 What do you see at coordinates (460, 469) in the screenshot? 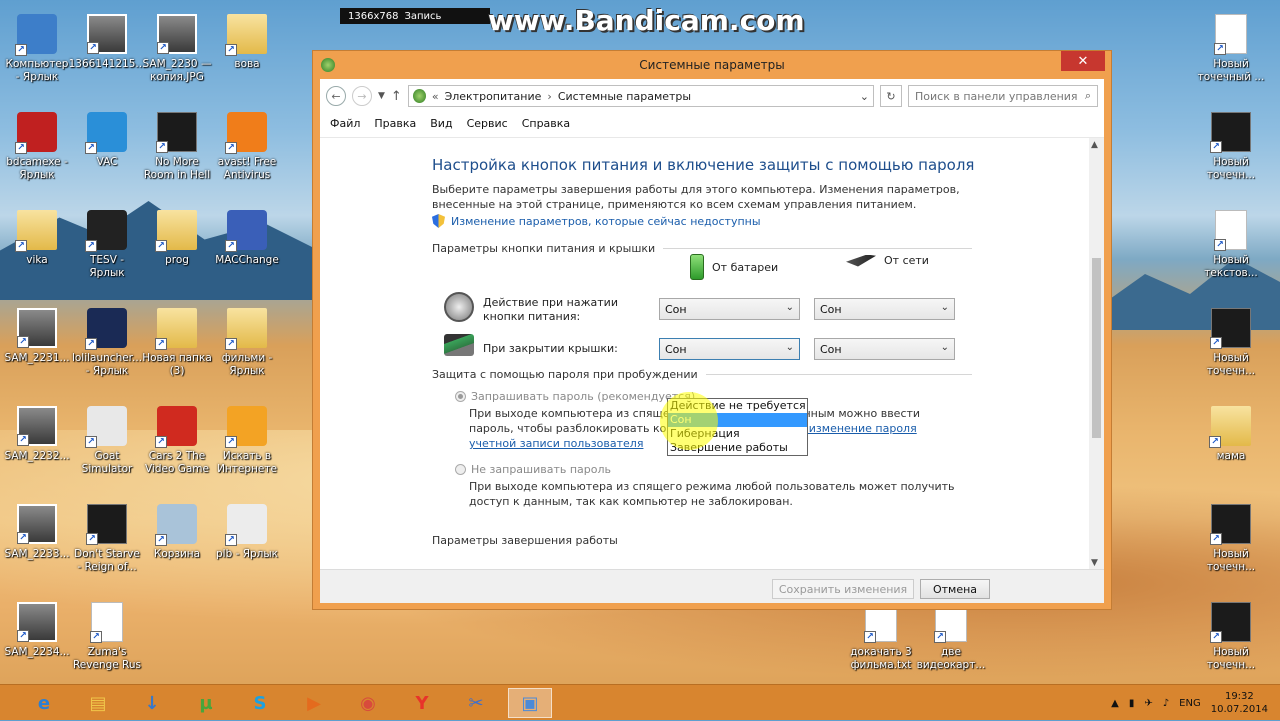
I see `radio-dot` at bounding box center [460, 469].